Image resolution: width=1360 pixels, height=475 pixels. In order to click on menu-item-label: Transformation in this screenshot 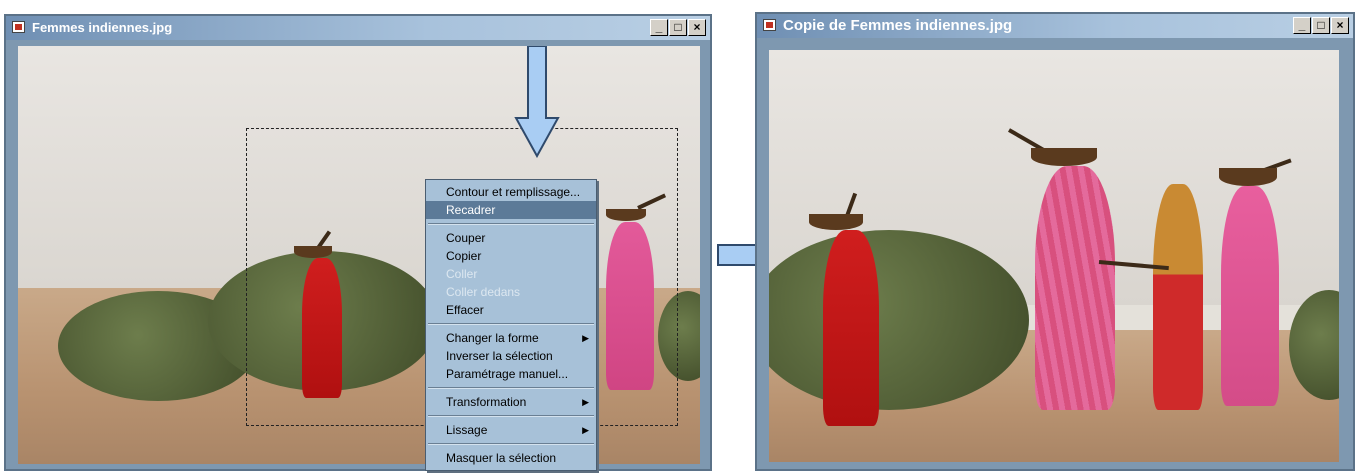, I will do `click(486, 402)`.